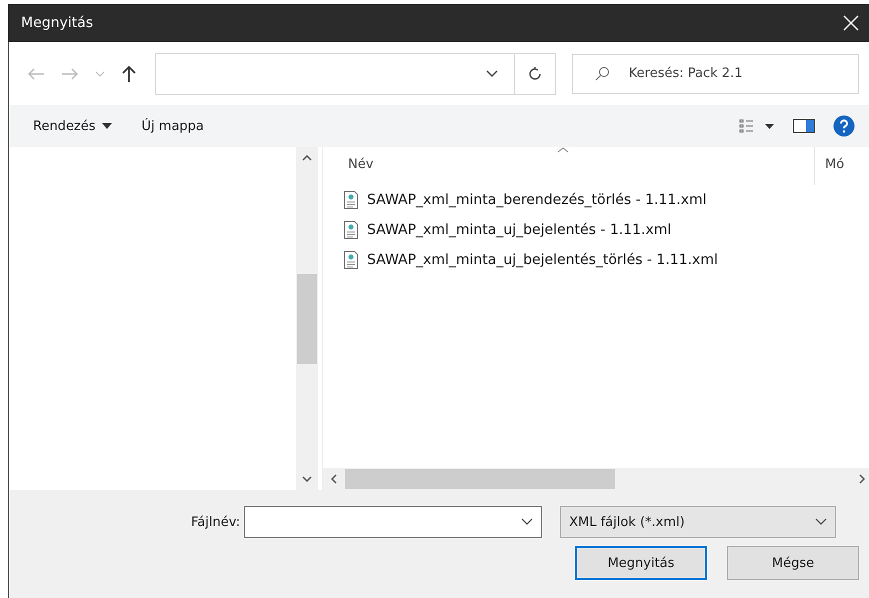 Image resolution: width=869 pixels, height=598 pixels. Describe the element at coordinates (804, 126) in the screenshot. I see `preview-pane-icon` at that location.